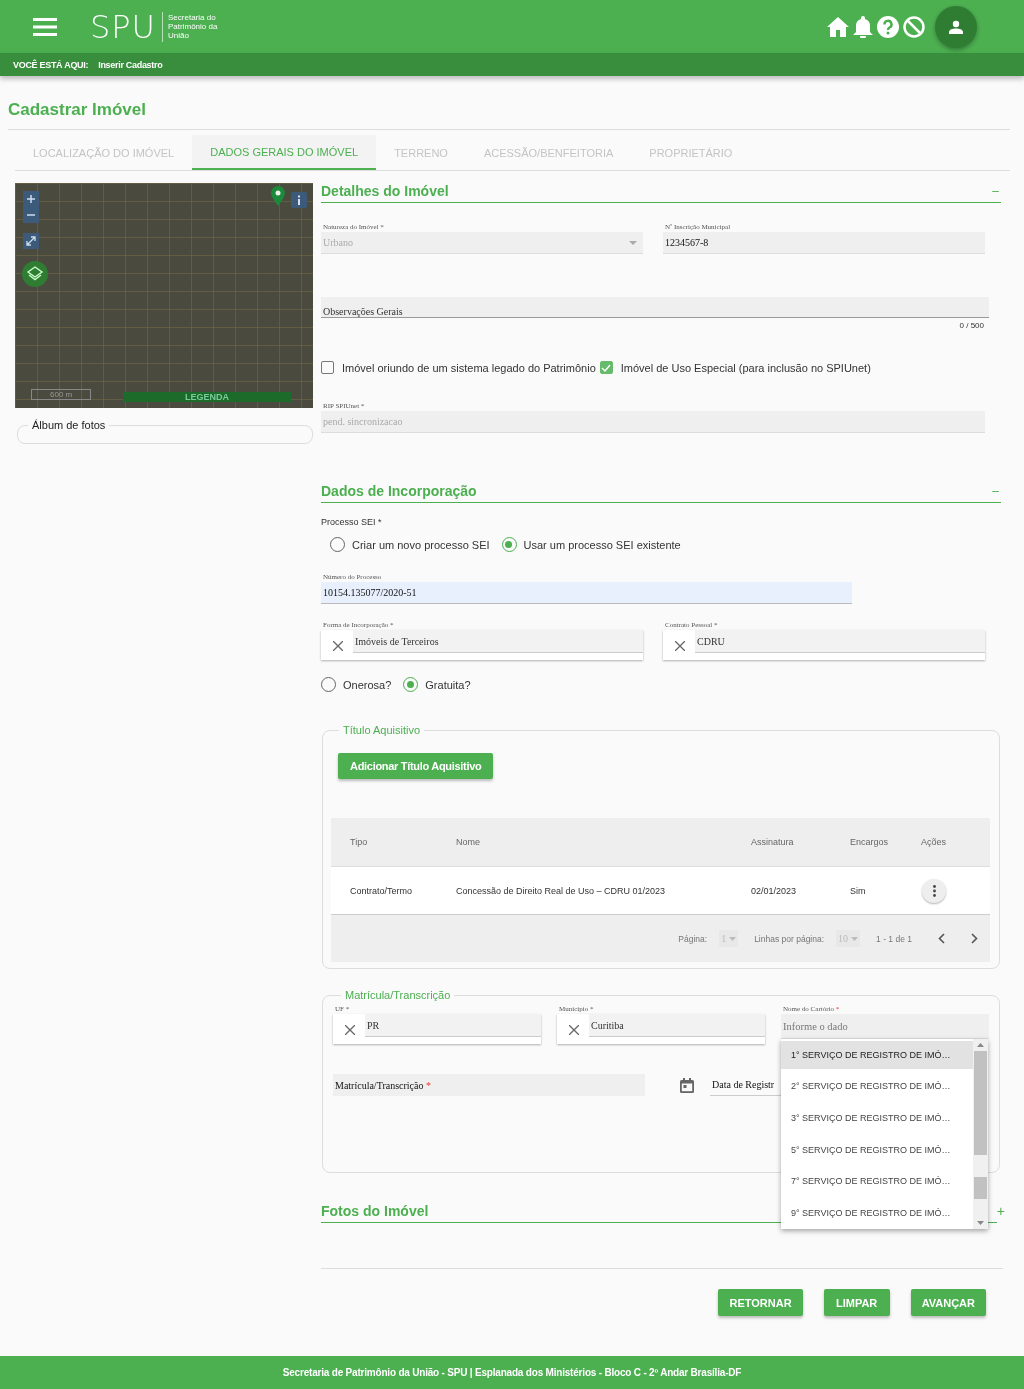  What do you see at coordinates (948, 1302) in the screenshot?
I see `action-button: AVANÇAR` at bounding box center [948, 1302].